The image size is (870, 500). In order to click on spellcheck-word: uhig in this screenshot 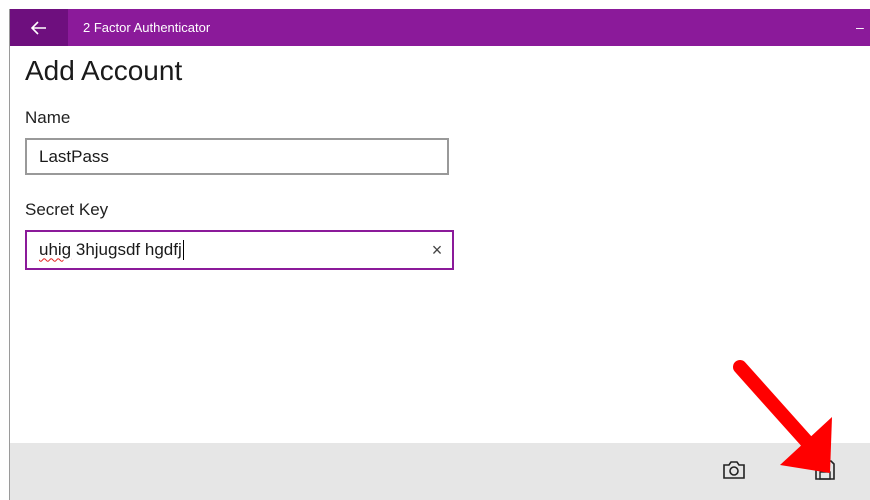, I will do `click(55, 249)`.